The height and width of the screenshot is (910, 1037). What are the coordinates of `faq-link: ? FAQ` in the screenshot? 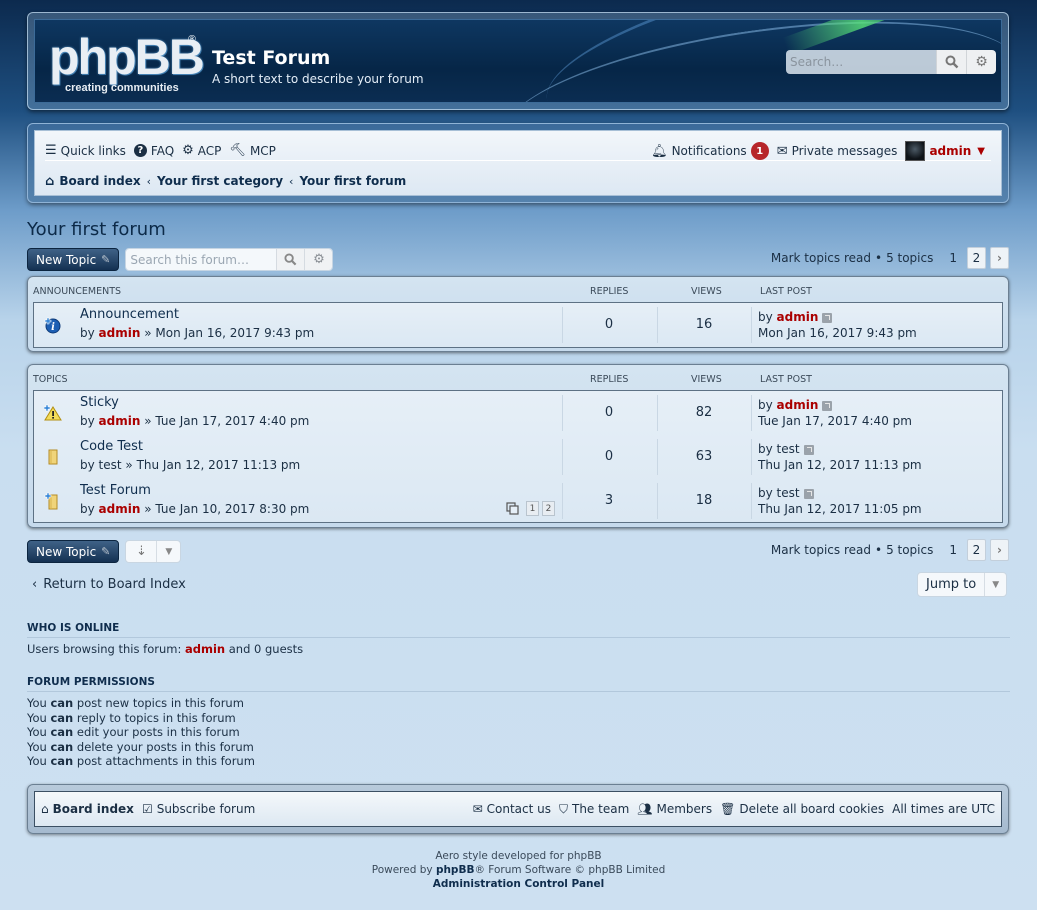 It's located at (153, 151).